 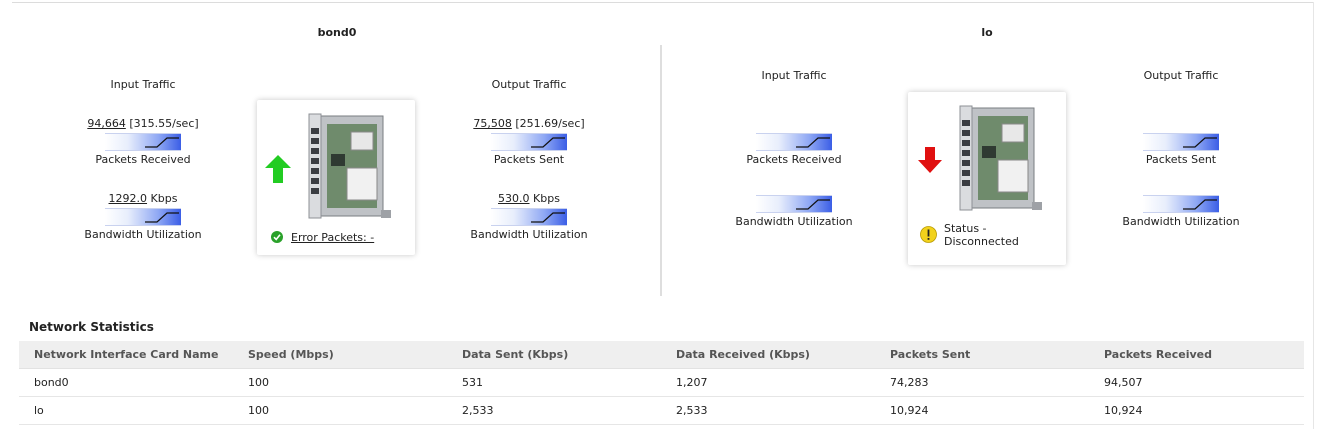 I want to click on arrow-down-icon, so click(x=930, y=160).